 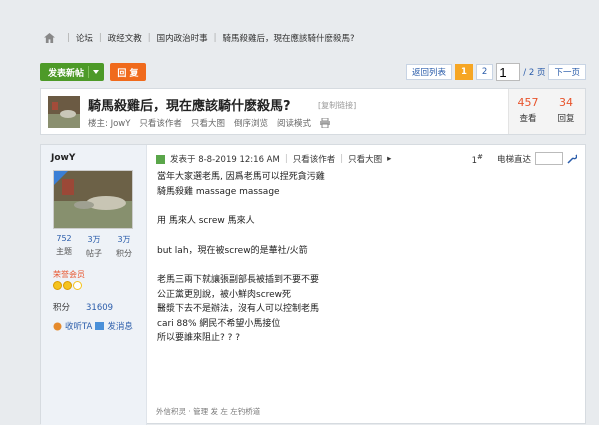 I want to click on reply-button: 回 复, so click(x=128, y=72).